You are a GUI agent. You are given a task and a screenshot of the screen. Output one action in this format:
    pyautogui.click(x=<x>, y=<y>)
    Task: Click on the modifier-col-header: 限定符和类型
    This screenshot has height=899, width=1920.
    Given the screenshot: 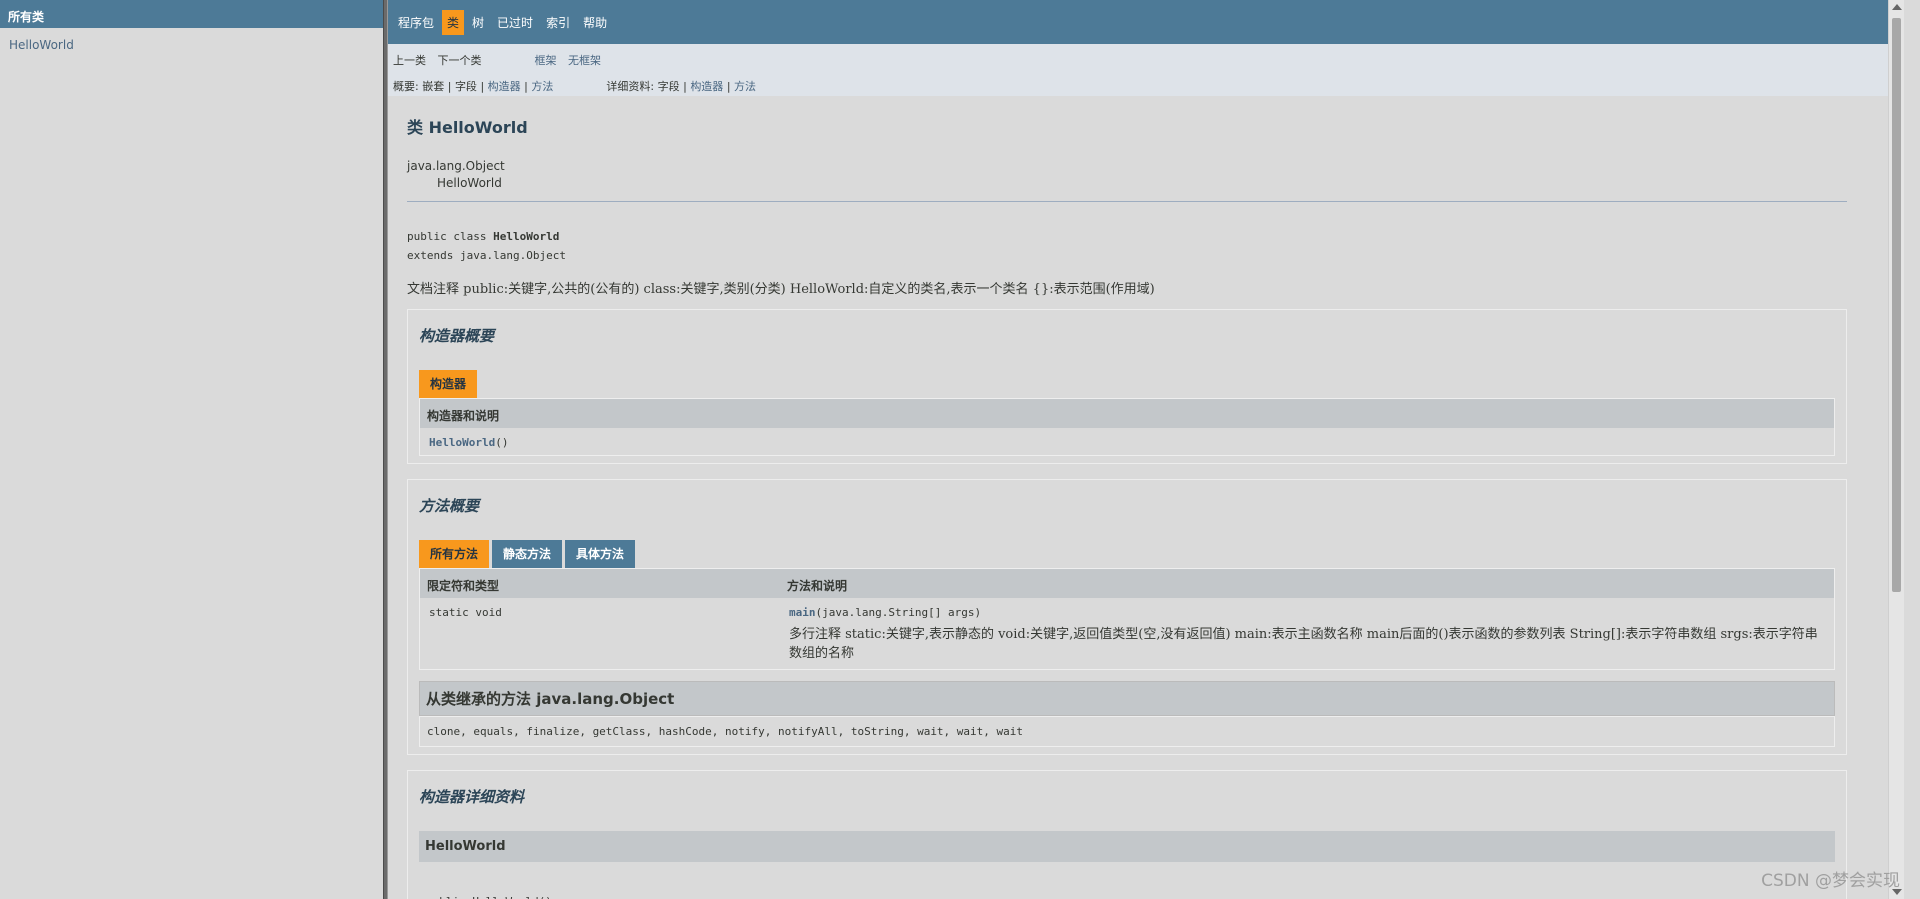 What is the action you would take?
    pyautogui.click(x=599, y=583)
    